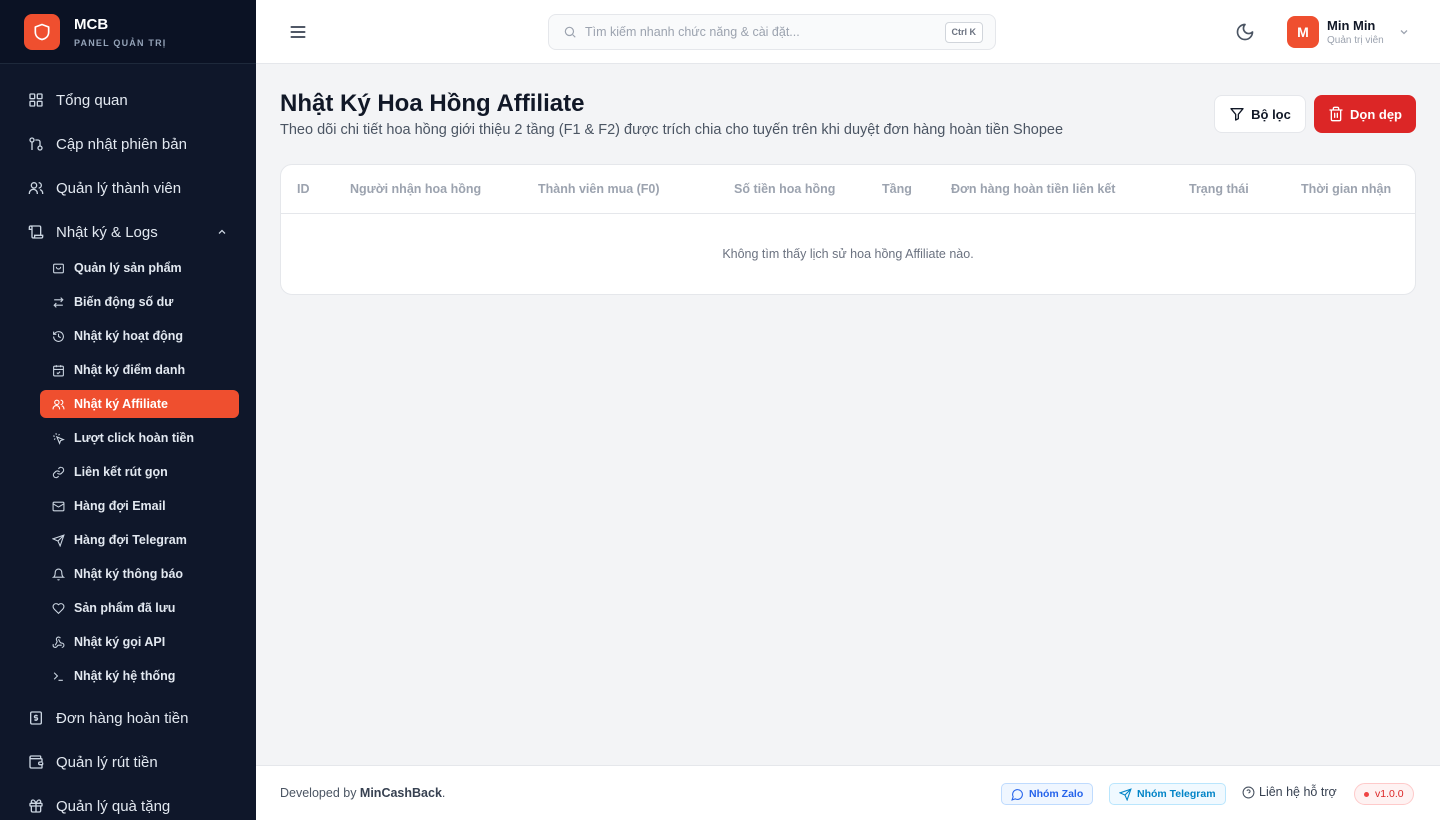 This screenshot has height=820, width=1440. Describe the element at coordinates (36, 144) in the screenshot. I see `git-branch-icon` at that location.